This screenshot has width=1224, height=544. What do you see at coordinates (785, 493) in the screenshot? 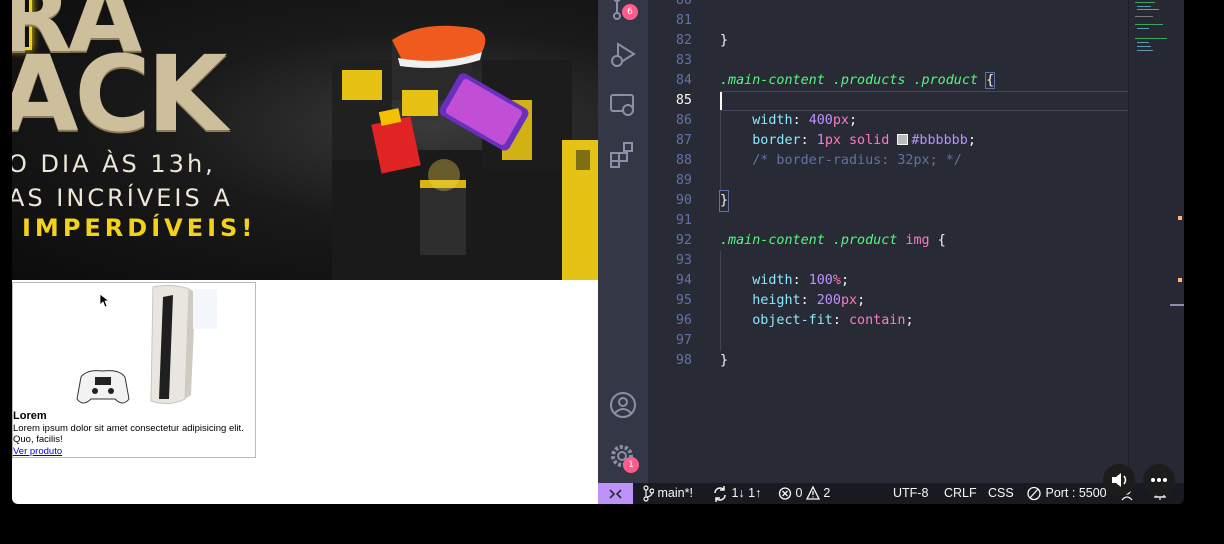
I see `error-icon` at bounding box center [785, 493].